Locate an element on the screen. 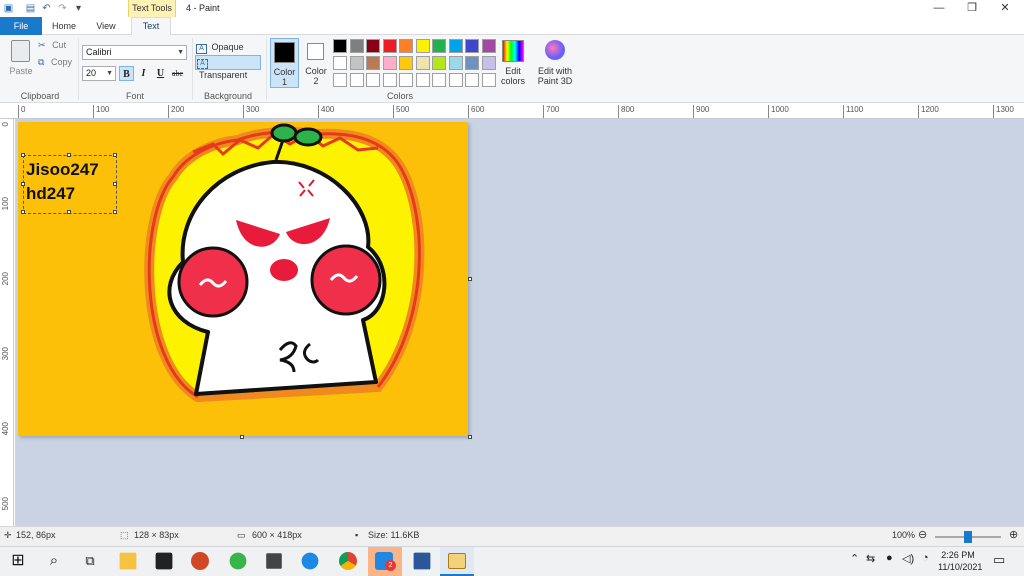 The image size is (1024, 576). search-icon: ⌕ is located at coordinates (54, 561).